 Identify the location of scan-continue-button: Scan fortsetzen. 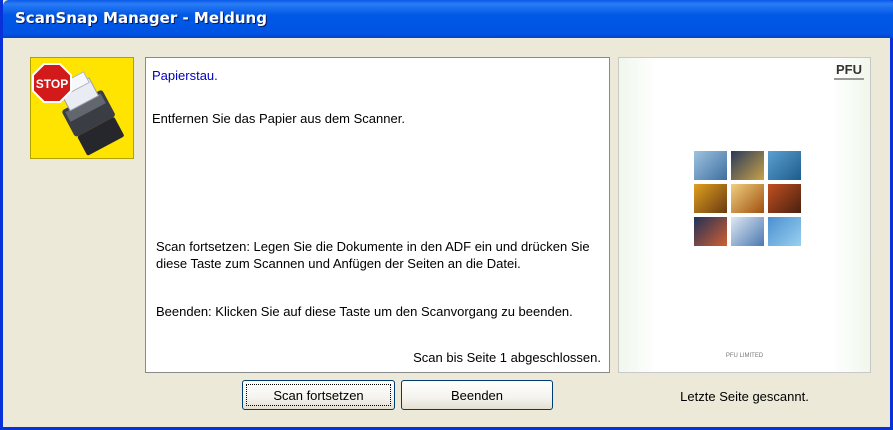
(318, 395).